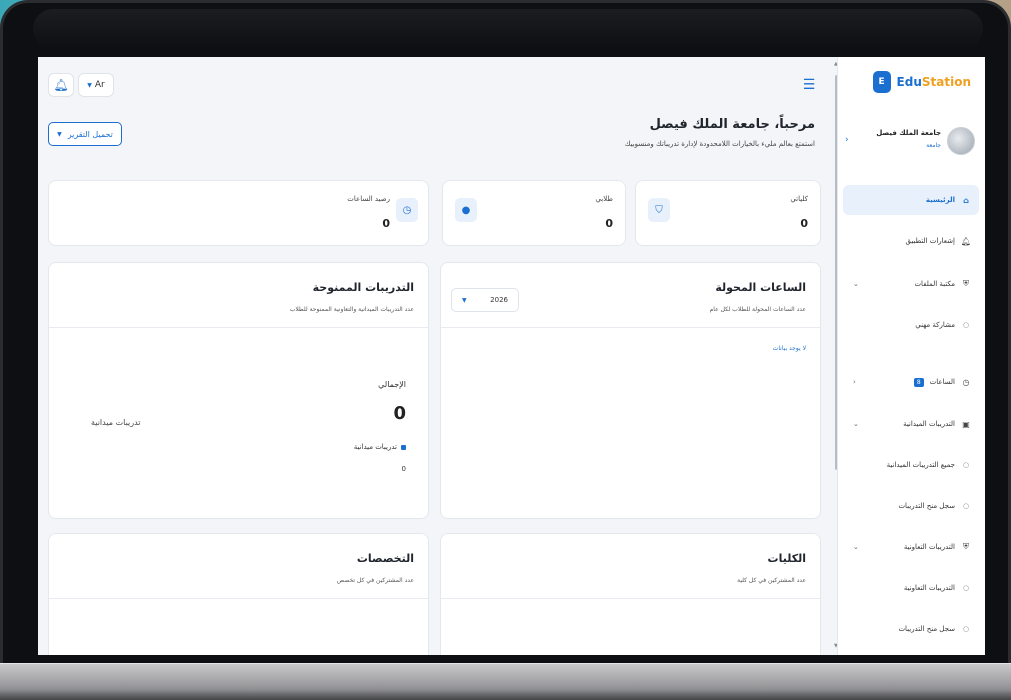 Image resolution: width=1011 pixels, height=700 pixels. I want to click on panel-subtitle: عدد المشتركين في كل كلية, so click(771, 580).